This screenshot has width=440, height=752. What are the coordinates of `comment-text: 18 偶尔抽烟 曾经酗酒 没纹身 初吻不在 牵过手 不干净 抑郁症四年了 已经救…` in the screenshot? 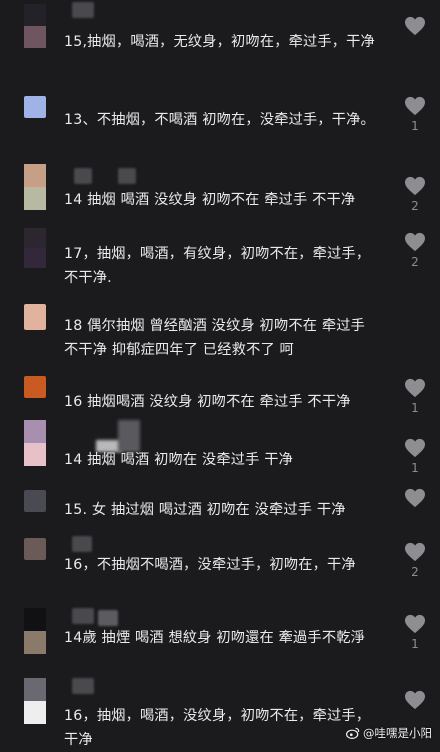 It's located at (217, 338).